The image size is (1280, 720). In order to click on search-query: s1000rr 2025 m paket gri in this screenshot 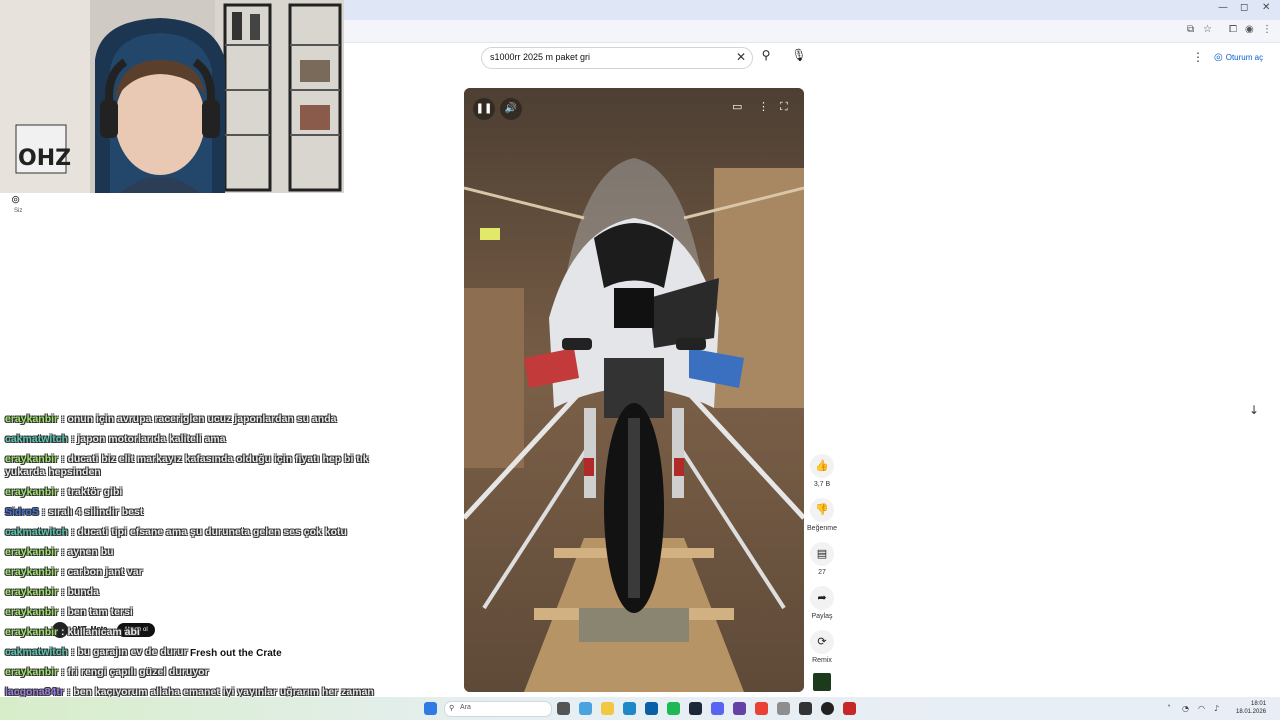, I will do `click(540, 57)`.